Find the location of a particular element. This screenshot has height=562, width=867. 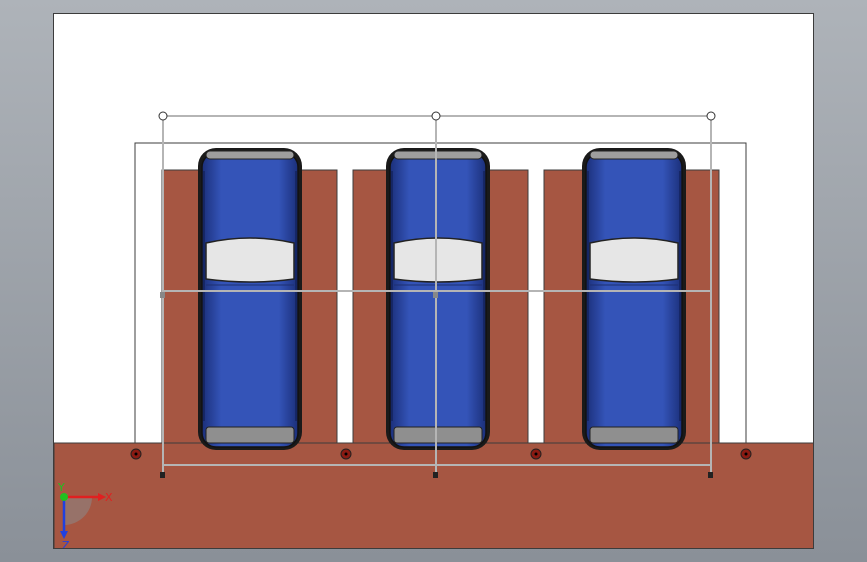

triad-y-label: Y is located at coordinates (61, 487).